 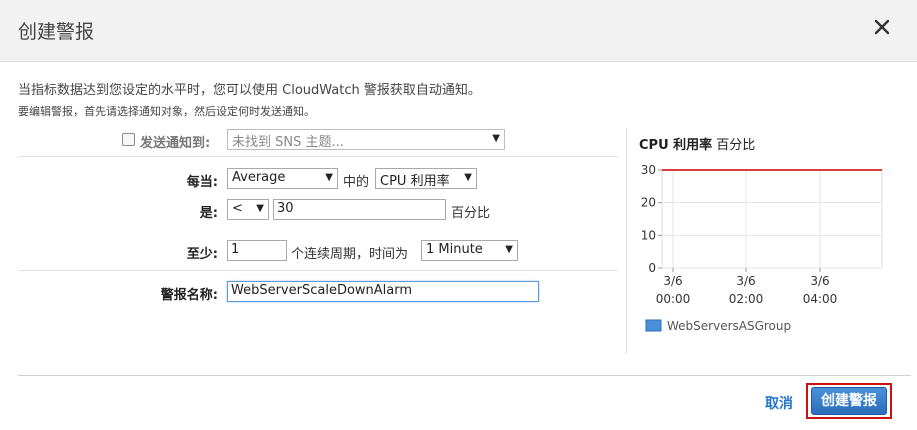 What do you see at coordinates (648, 203) in the screenshot?
I see `chart-y-tick-label: 20` at bounding box center [648, 203].